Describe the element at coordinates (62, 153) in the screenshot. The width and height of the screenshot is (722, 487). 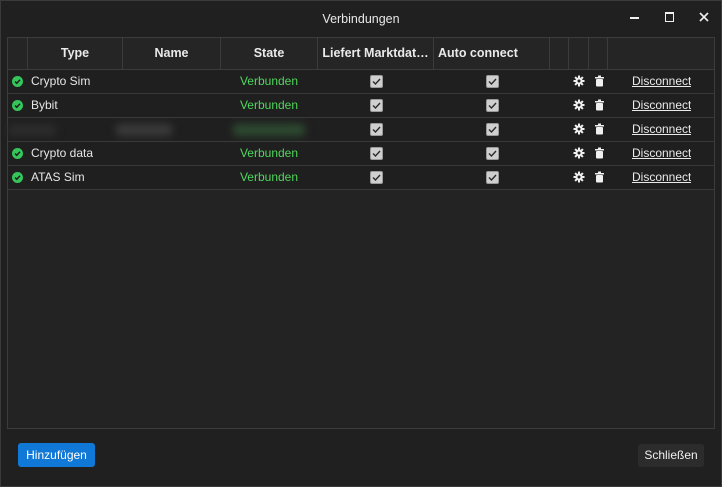
I see `row-type: Crypto data` at that location.